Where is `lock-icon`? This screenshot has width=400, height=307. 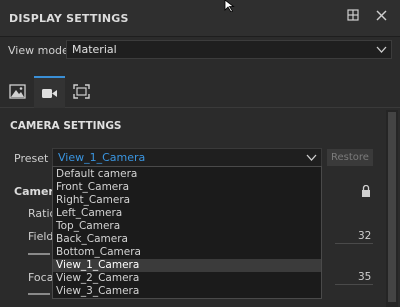
lock-icon is located at coordinates (366, 191).